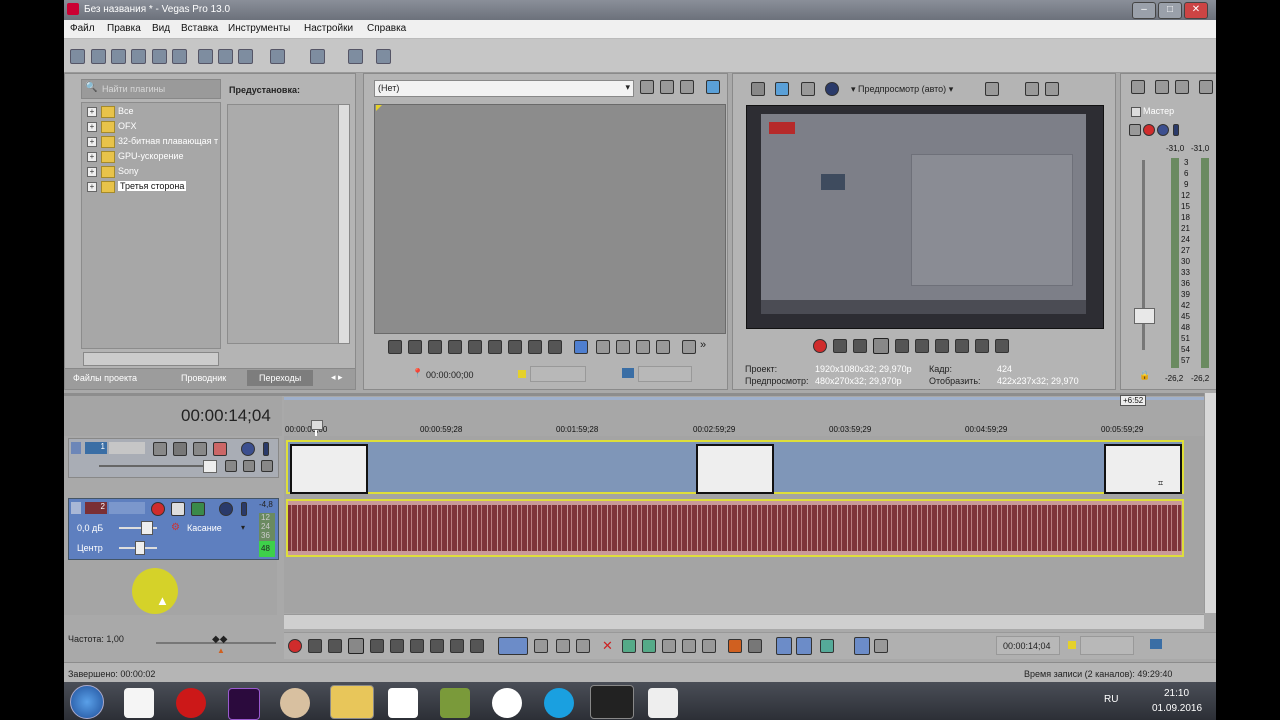 The image size is (1280, 720). I want to click on minimize-button: –, so click(1144, 10).